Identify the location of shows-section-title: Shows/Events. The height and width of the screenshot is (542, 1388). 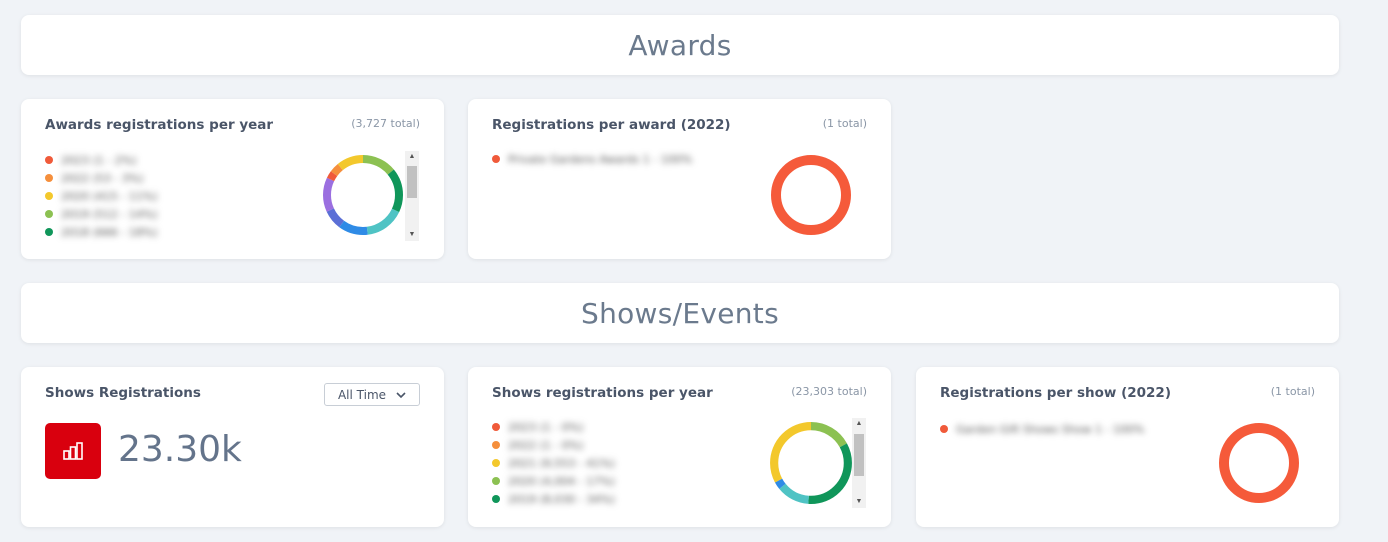
(680, 313).